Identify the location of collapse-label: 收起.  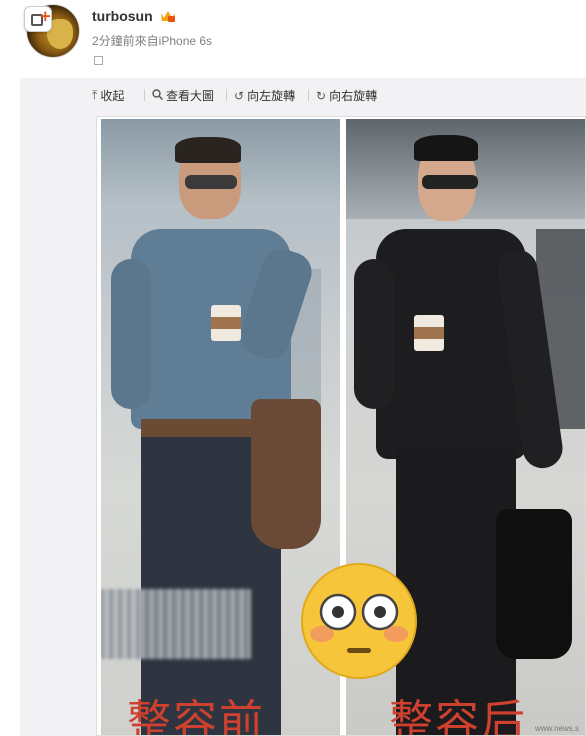
(112, 96).